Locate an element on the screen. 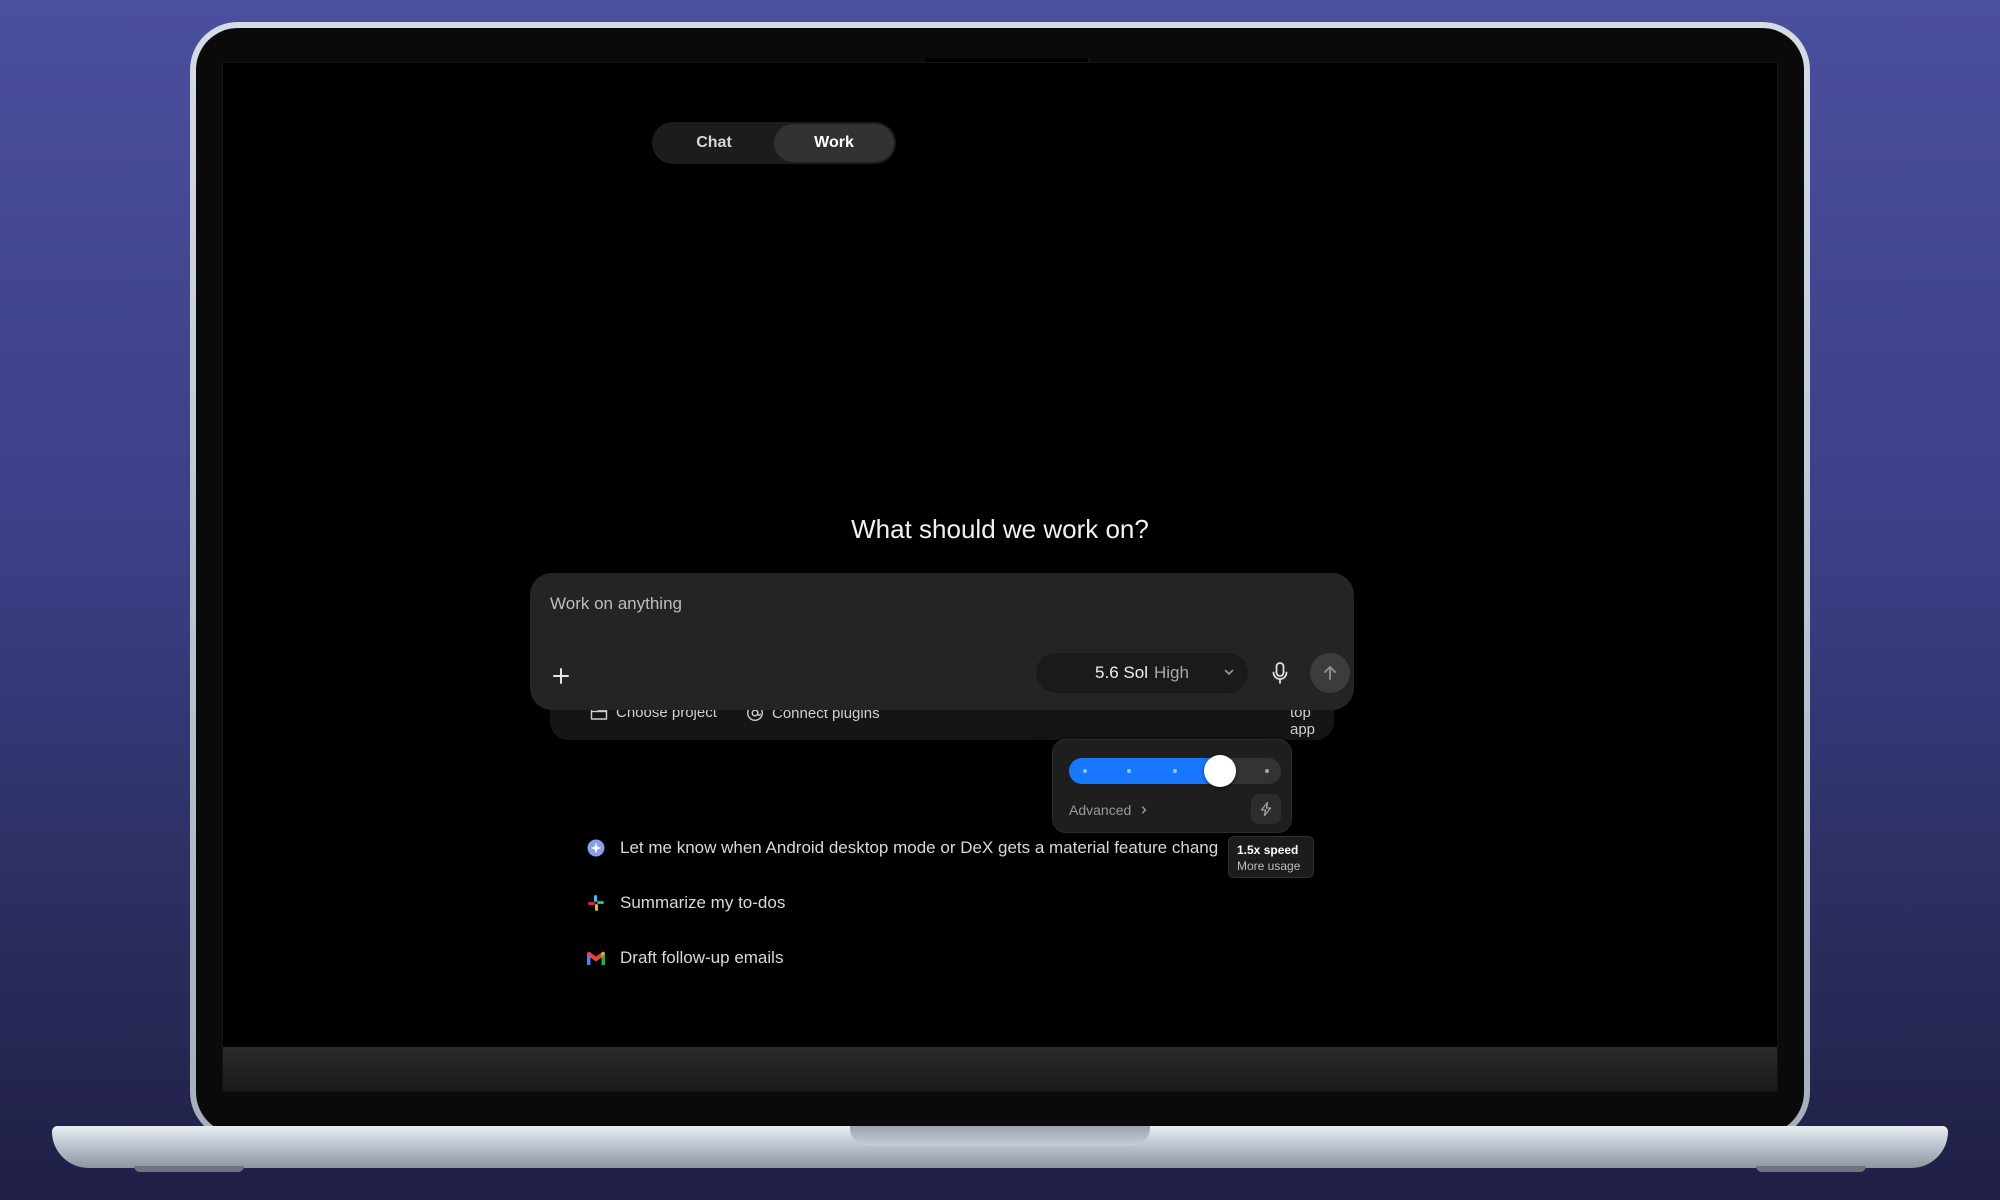 Image resolution: width=2000 pixels, height=1200 pixels. send-button is located at coordinates (1330, 673).